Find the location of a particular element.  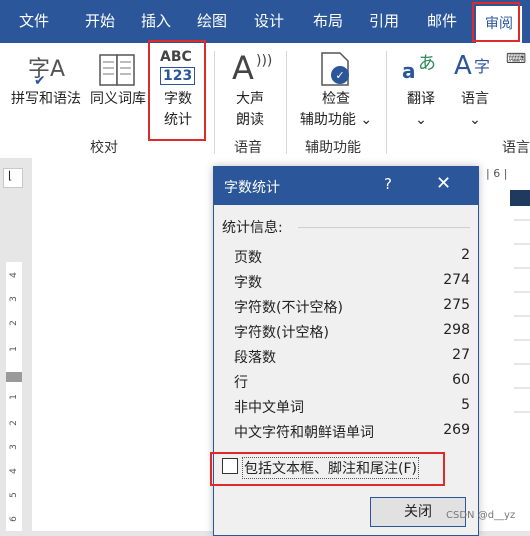

spelling-grammar-button: 字A ✔ 拼写和语法 is located at coordinates (46, 79).